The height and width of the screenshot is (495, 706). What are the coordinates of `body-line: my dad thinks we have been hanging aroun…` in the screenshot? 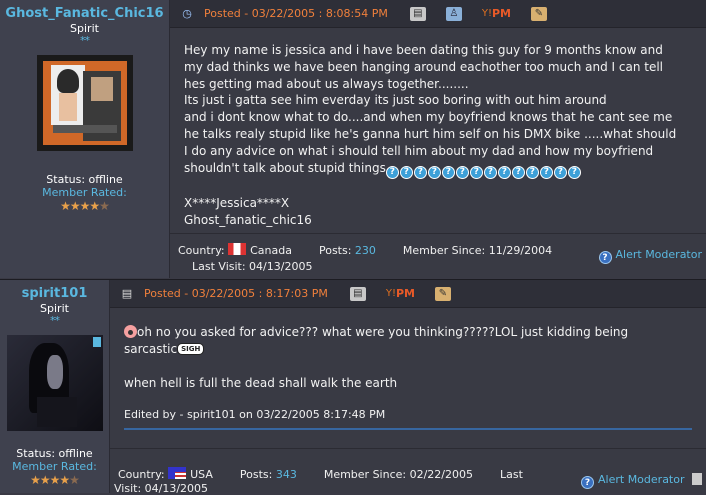 It's located at (424, 66).